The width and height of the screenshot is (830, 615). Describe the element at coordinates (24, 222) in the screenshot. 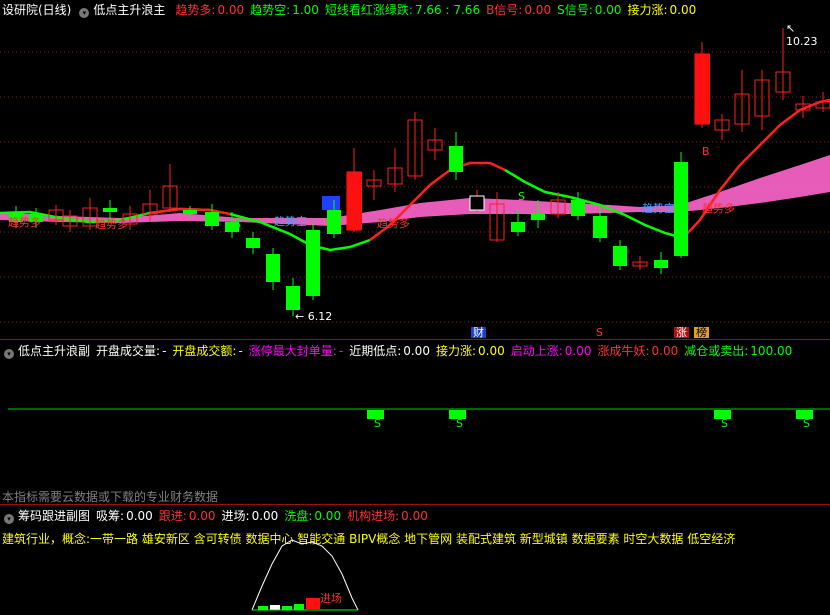

I see `signal-trend-long-1: 趋势多` at that location.